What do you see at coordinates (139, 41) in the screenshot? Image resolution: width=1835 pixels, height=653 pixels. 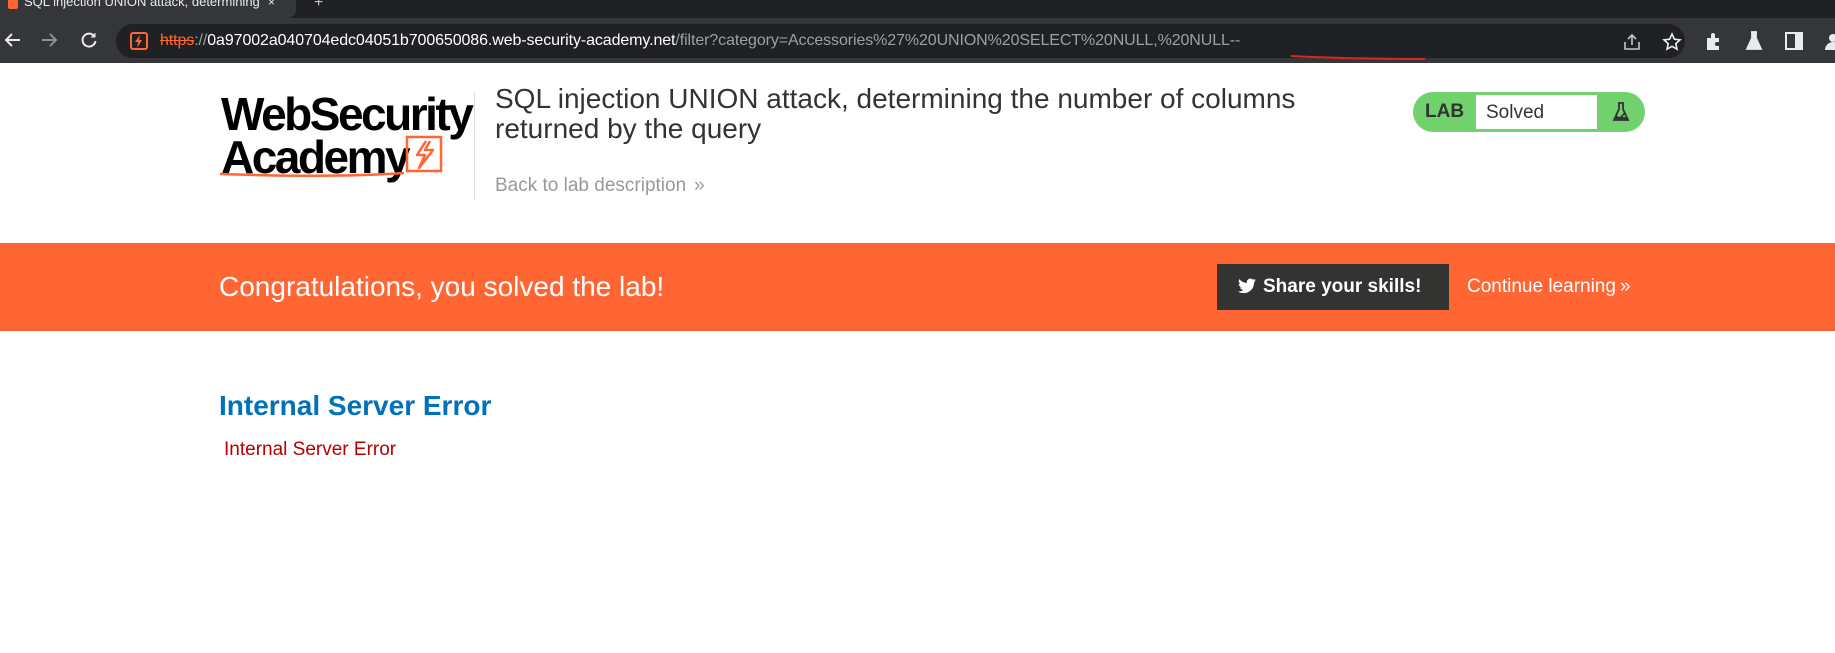 I see `site-info-icon` at bounding box center [139, 41].